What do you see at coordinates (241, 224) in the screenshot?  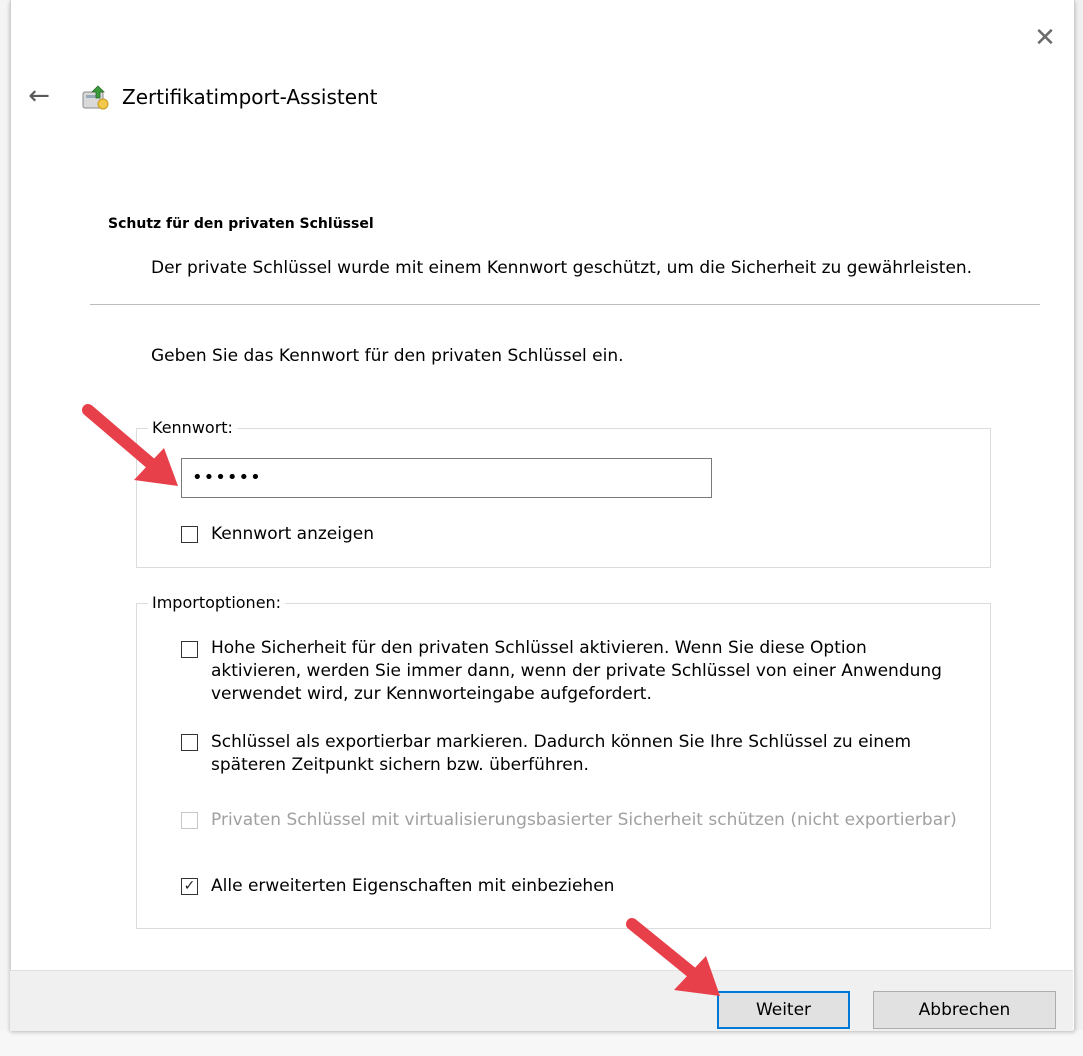 I see `section-title: Schutz für den privaten Schlüssel` at bounding box center [241, 224].